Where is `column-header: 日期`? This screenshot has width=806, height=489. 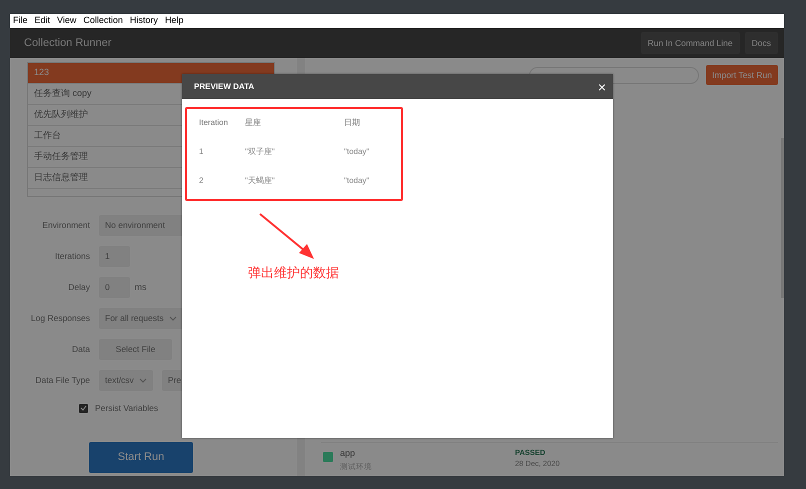 column-header: 日期 is located at coordinates (352, 123).